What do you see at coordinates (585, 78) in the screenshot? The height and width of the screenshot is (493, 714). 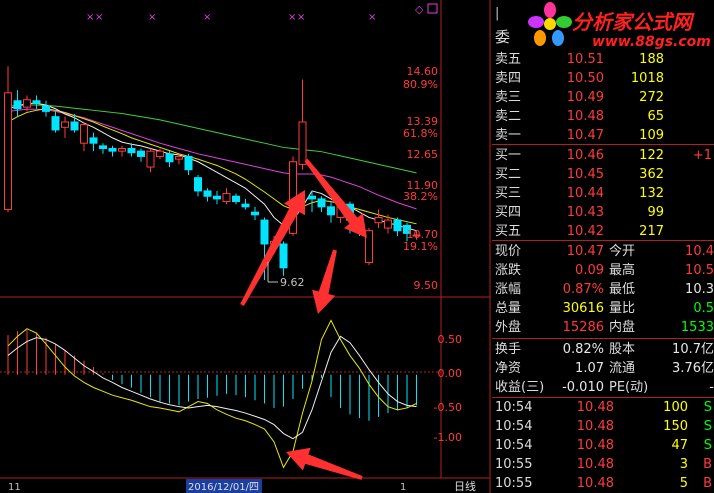 I see `level-price: 10.50` at bounding box center [585, 78].